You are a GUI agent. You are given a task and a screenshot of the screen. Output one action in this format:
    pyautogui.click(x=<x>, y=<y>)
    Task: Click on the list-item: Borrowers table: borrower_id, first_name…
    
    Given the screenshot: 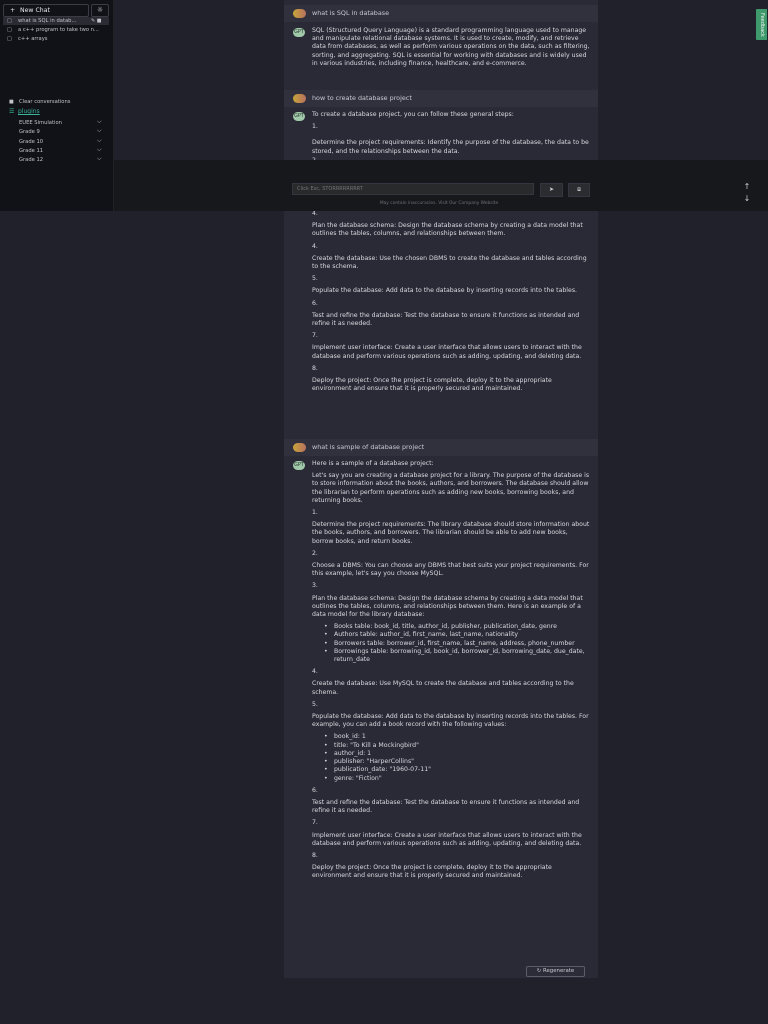 What is the action you would take?
    pyautogui.click(x=457, y=644)
    